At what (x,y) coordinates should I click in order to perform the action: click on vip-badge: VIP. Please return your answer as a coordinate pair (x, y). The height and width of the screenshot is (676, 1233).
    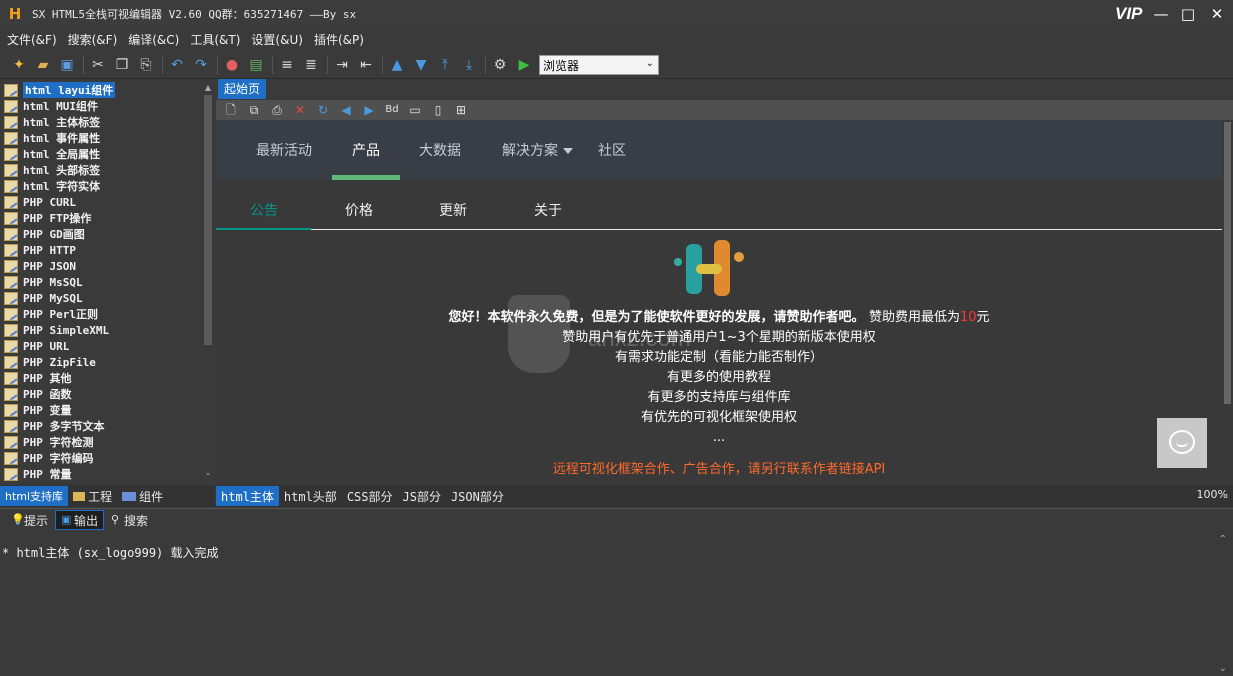
    Looking at the image, I should click on (1128, 14).